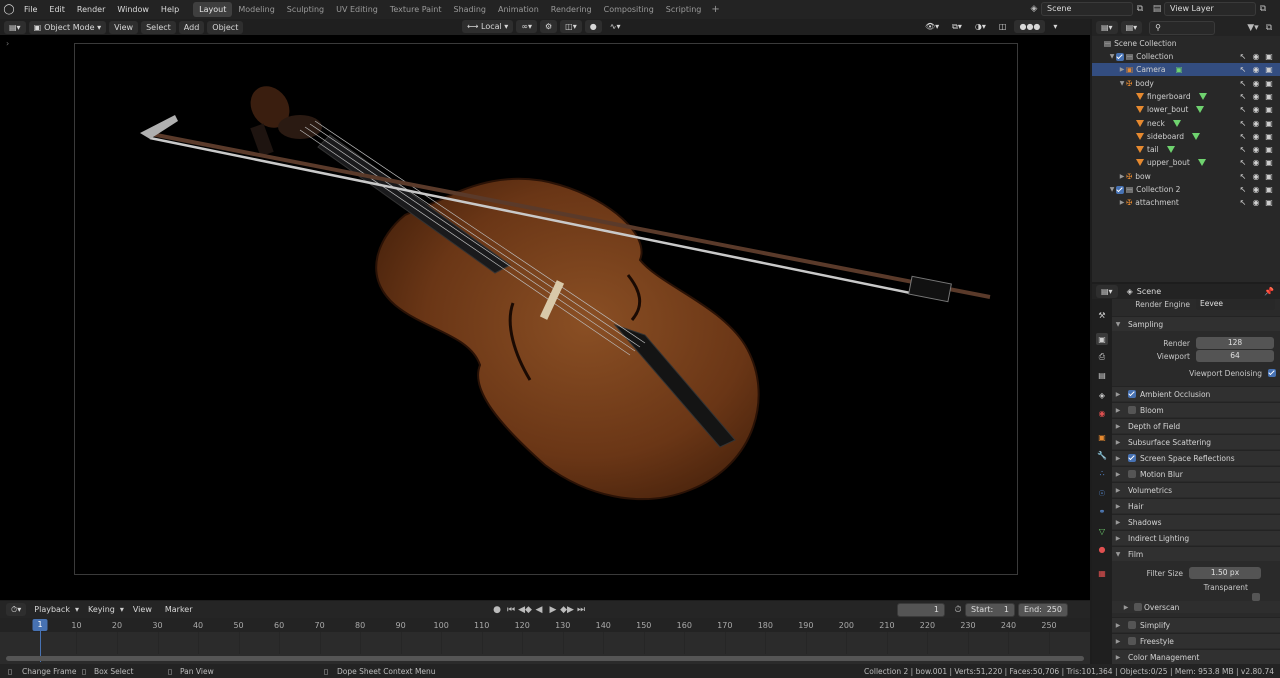  Describe the element at coordinates (16, 609) in the screenshot. I see `timeline-editor-icon: ⏱▾` at that location.